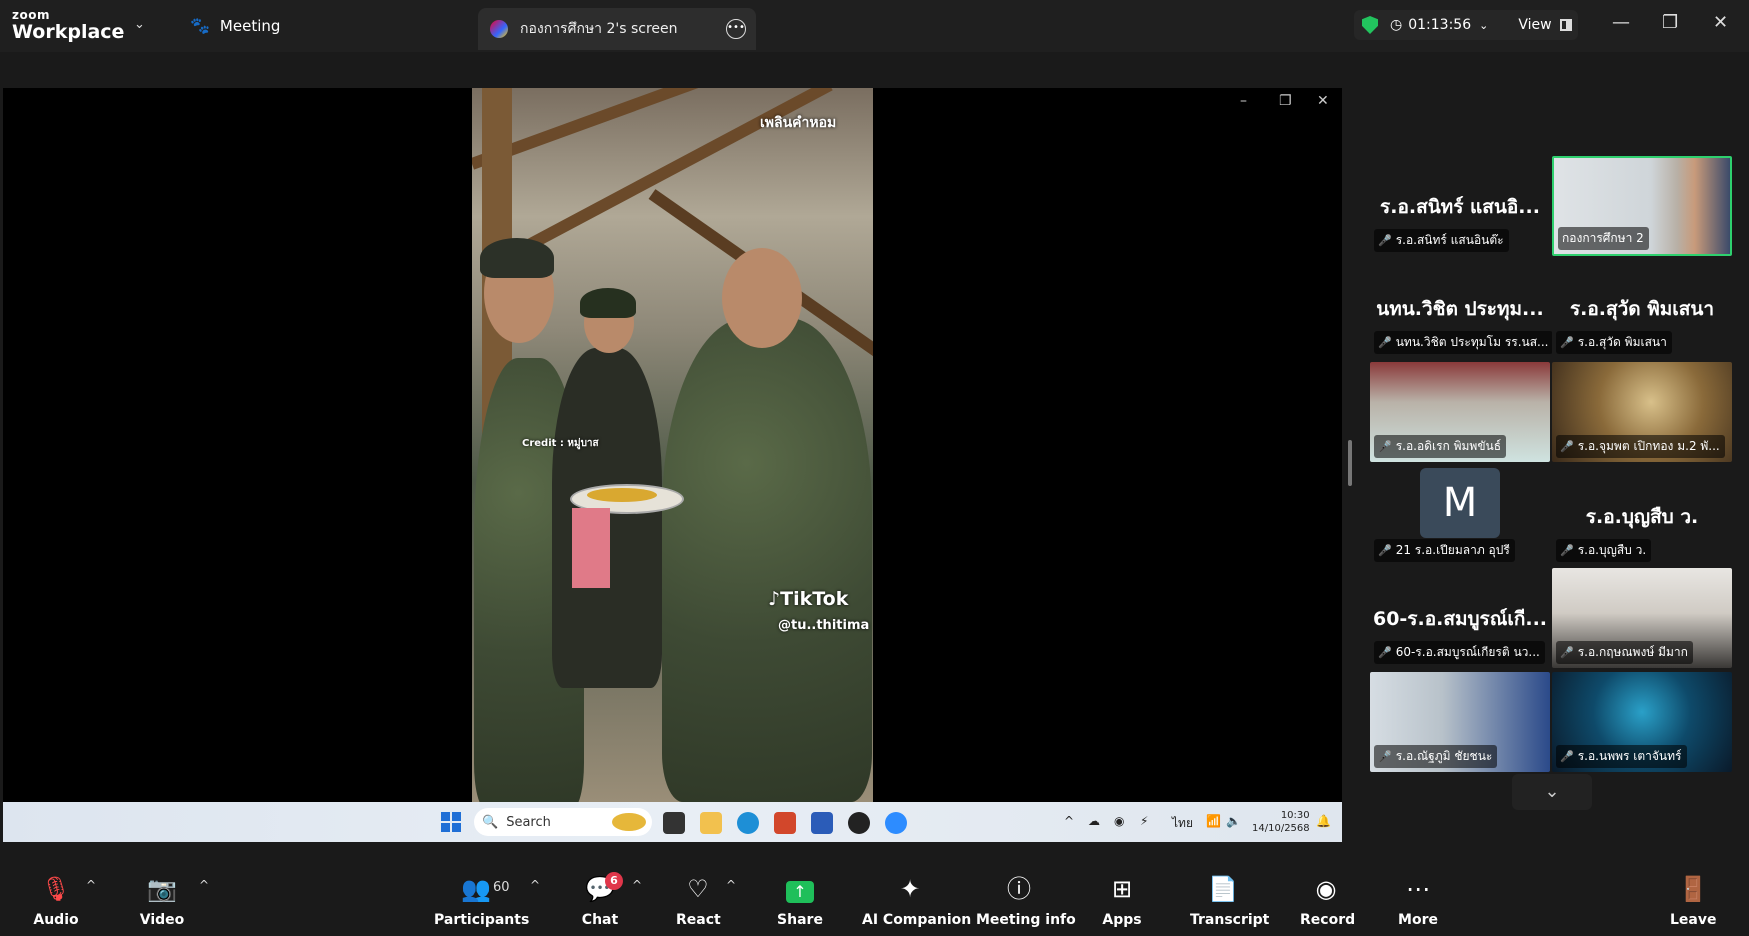 The height and width of the screenshot is (936, 1749). What do you see at coordinates (814, 599) in the screenshot?
I see `tiktok-label: TikTok` at bounding box center [814, 599].